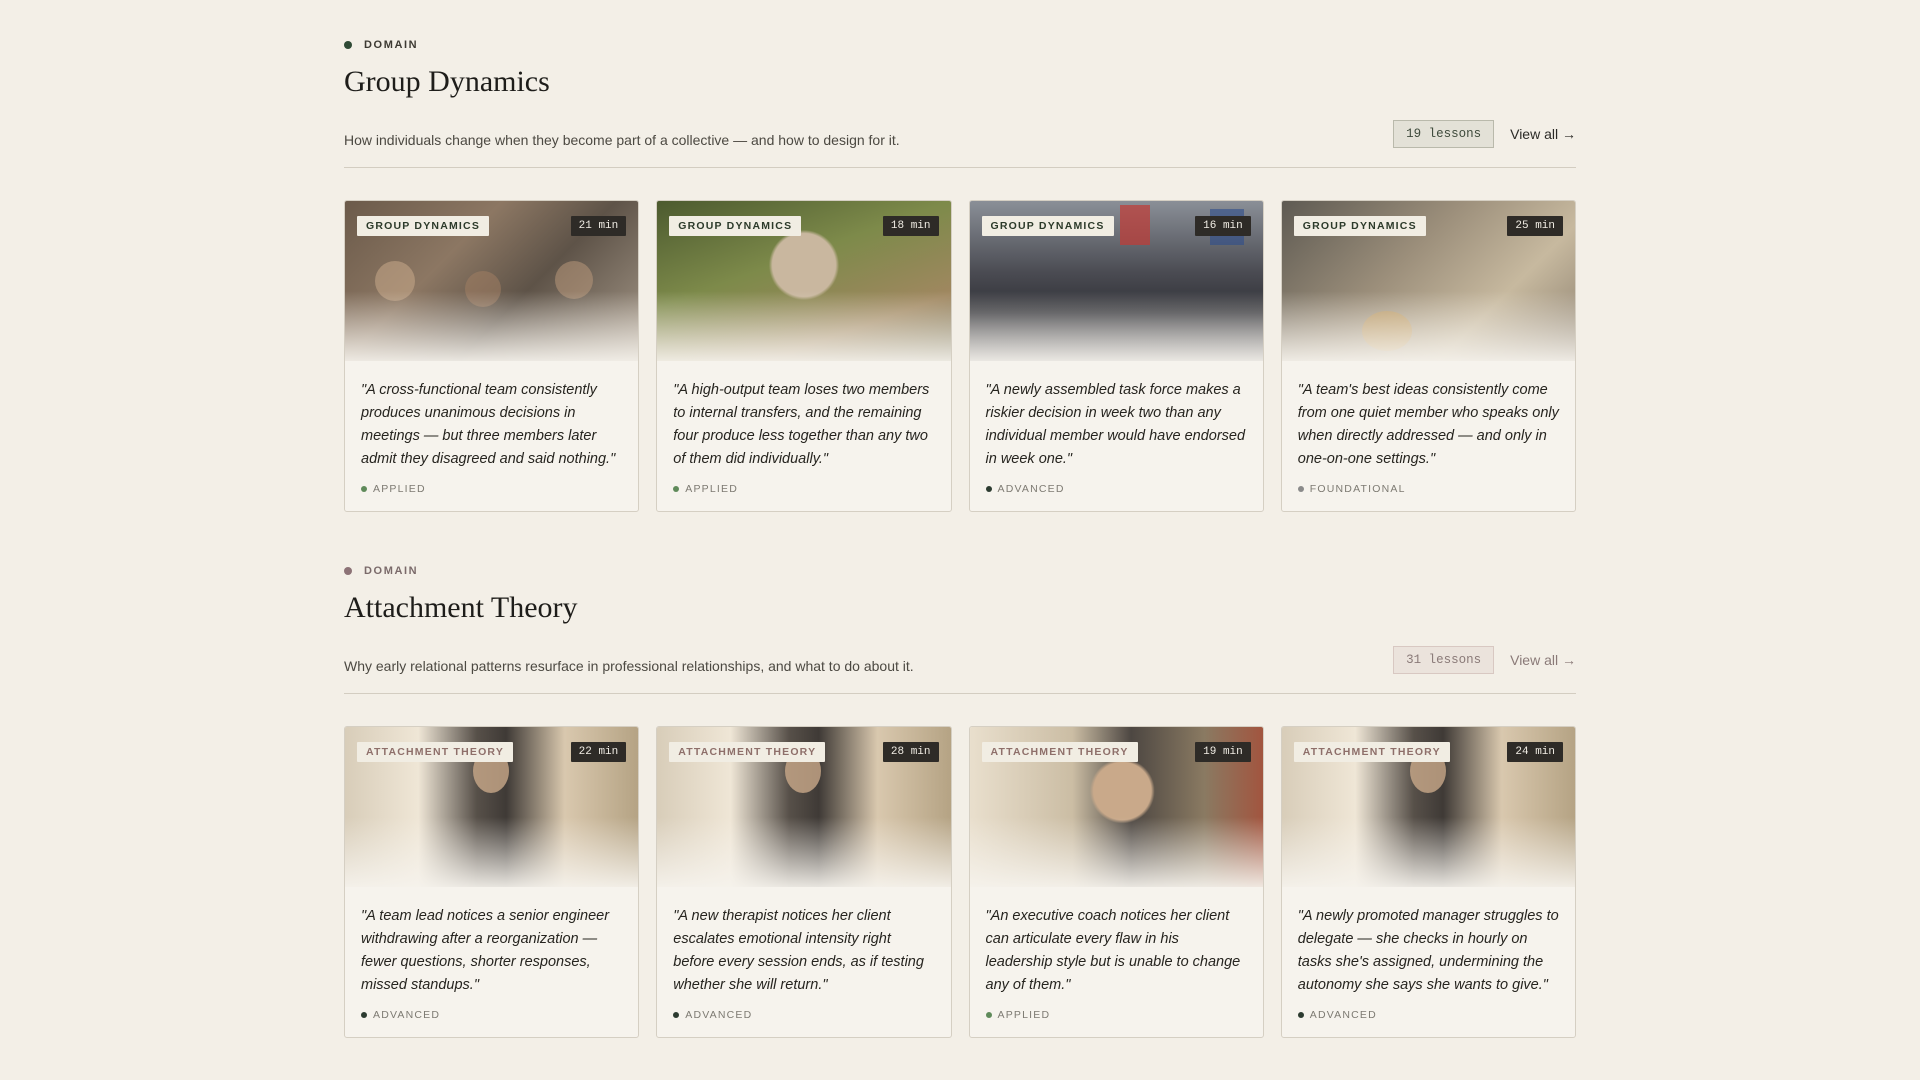 Image resolution: width=1920 pixels, height=1080 pixels. What do you see at coordinates (1535, 752) in the screenshot?
I see `lesson-duration-badge: 24 min` at bounding box center [1535, 752].